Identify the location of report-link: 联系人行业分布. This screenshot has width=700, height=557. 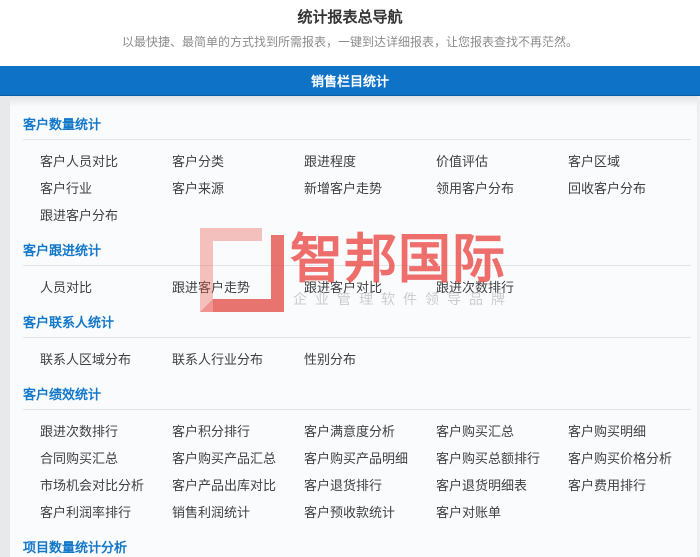
(217, 359).